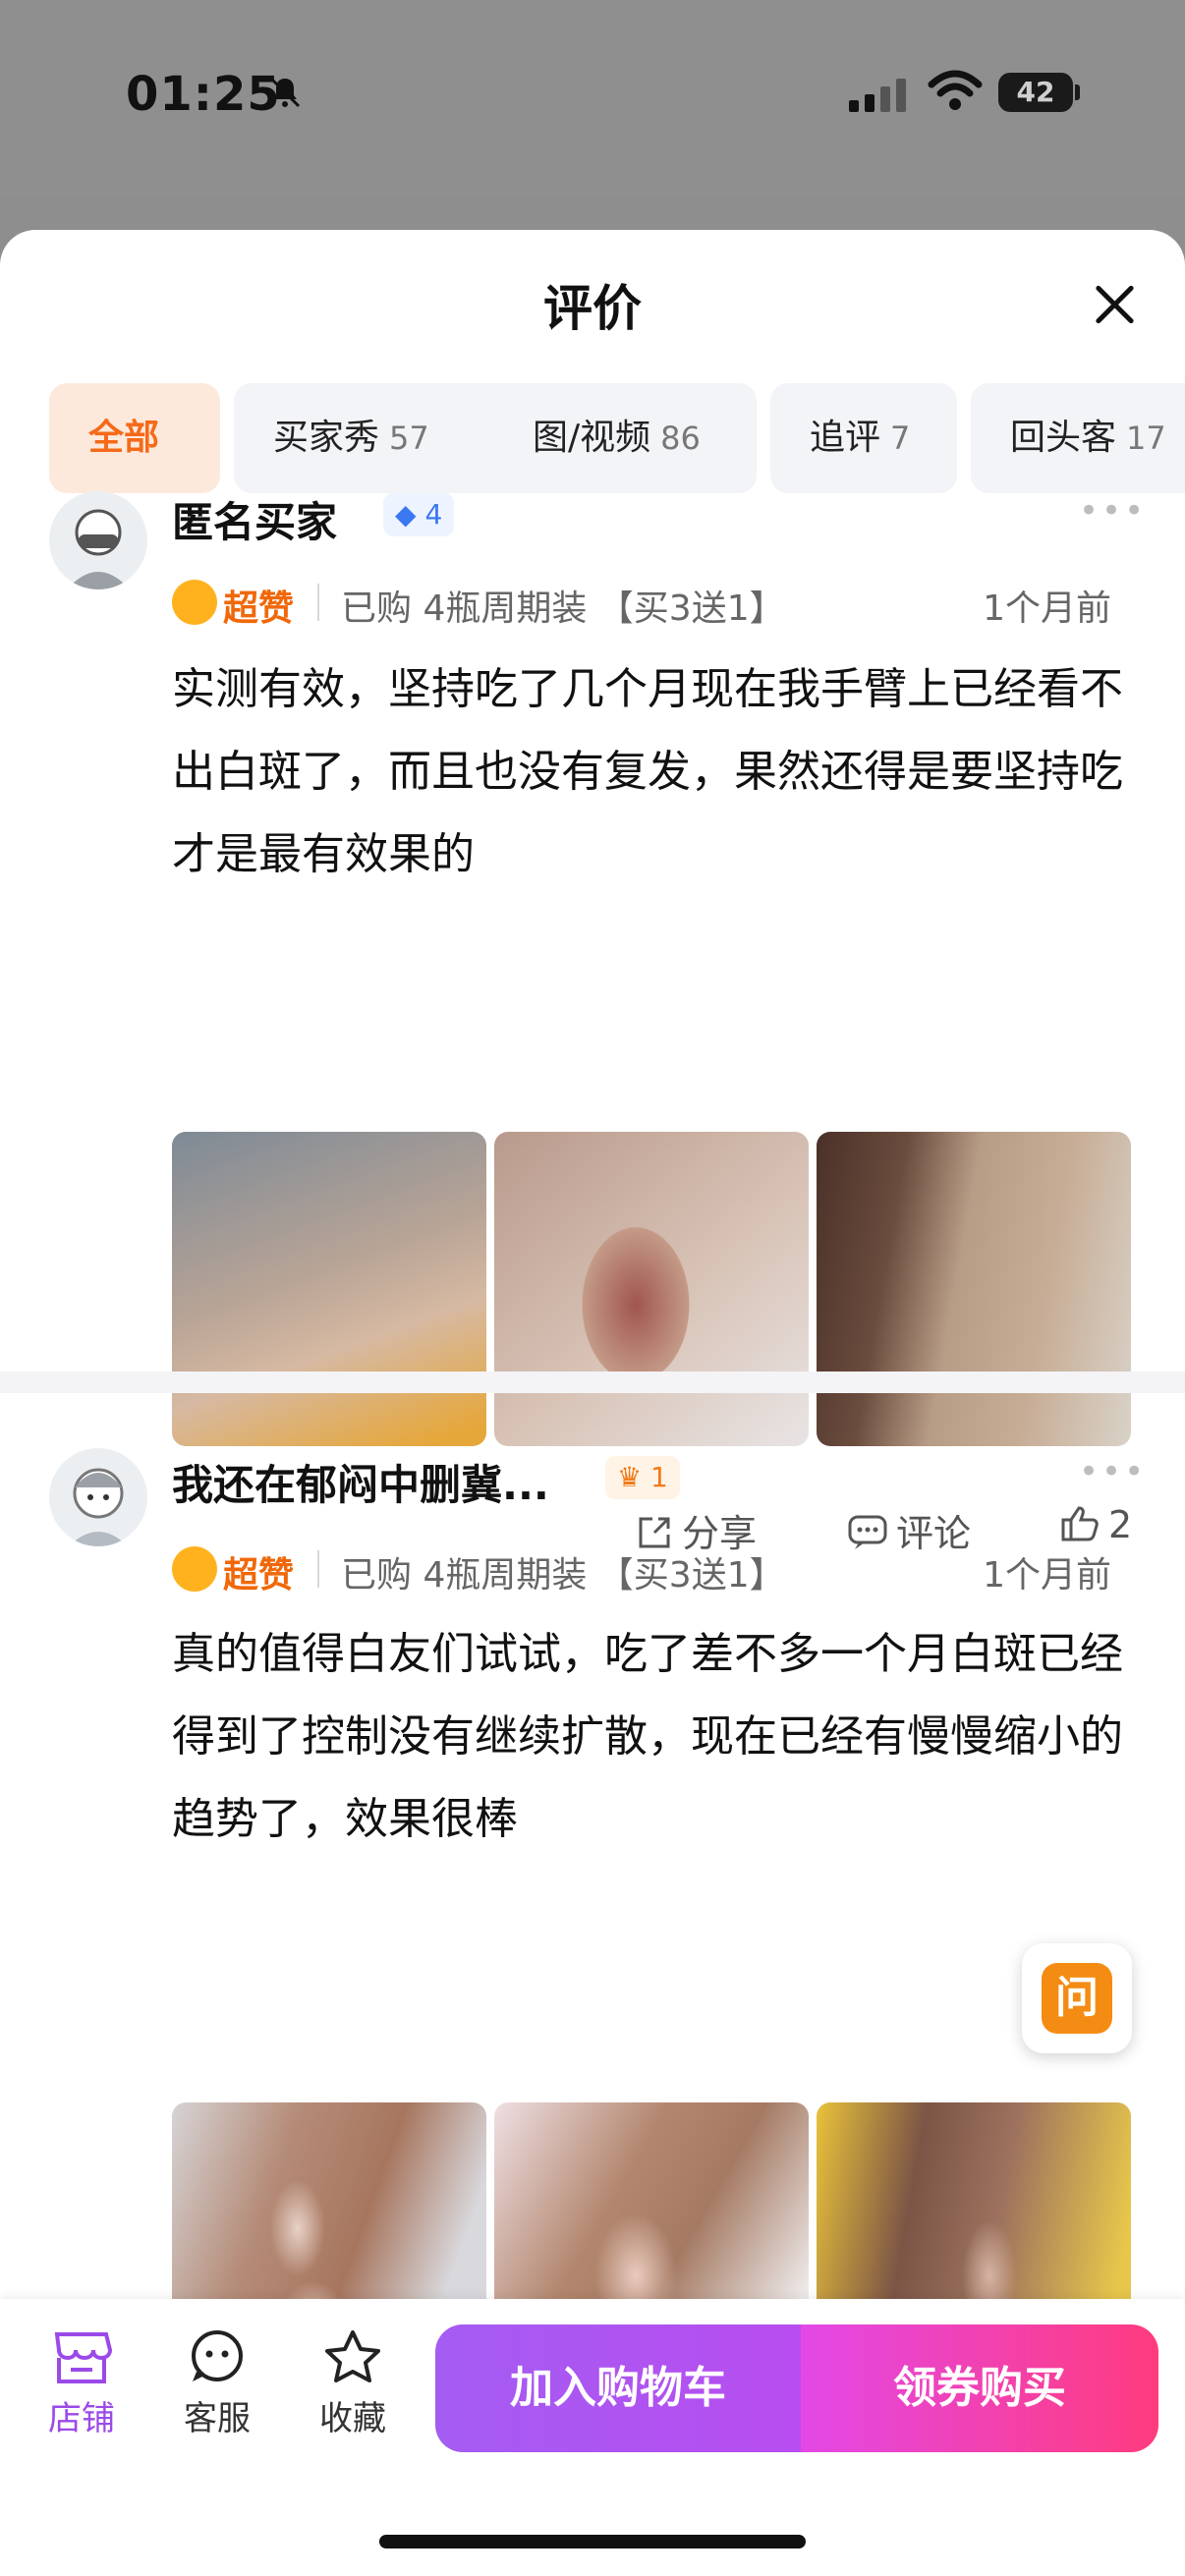  Describe the element at coordinates (864, 438) in the screenshot. I see `tab-follow-up: 追评 7` at that location.